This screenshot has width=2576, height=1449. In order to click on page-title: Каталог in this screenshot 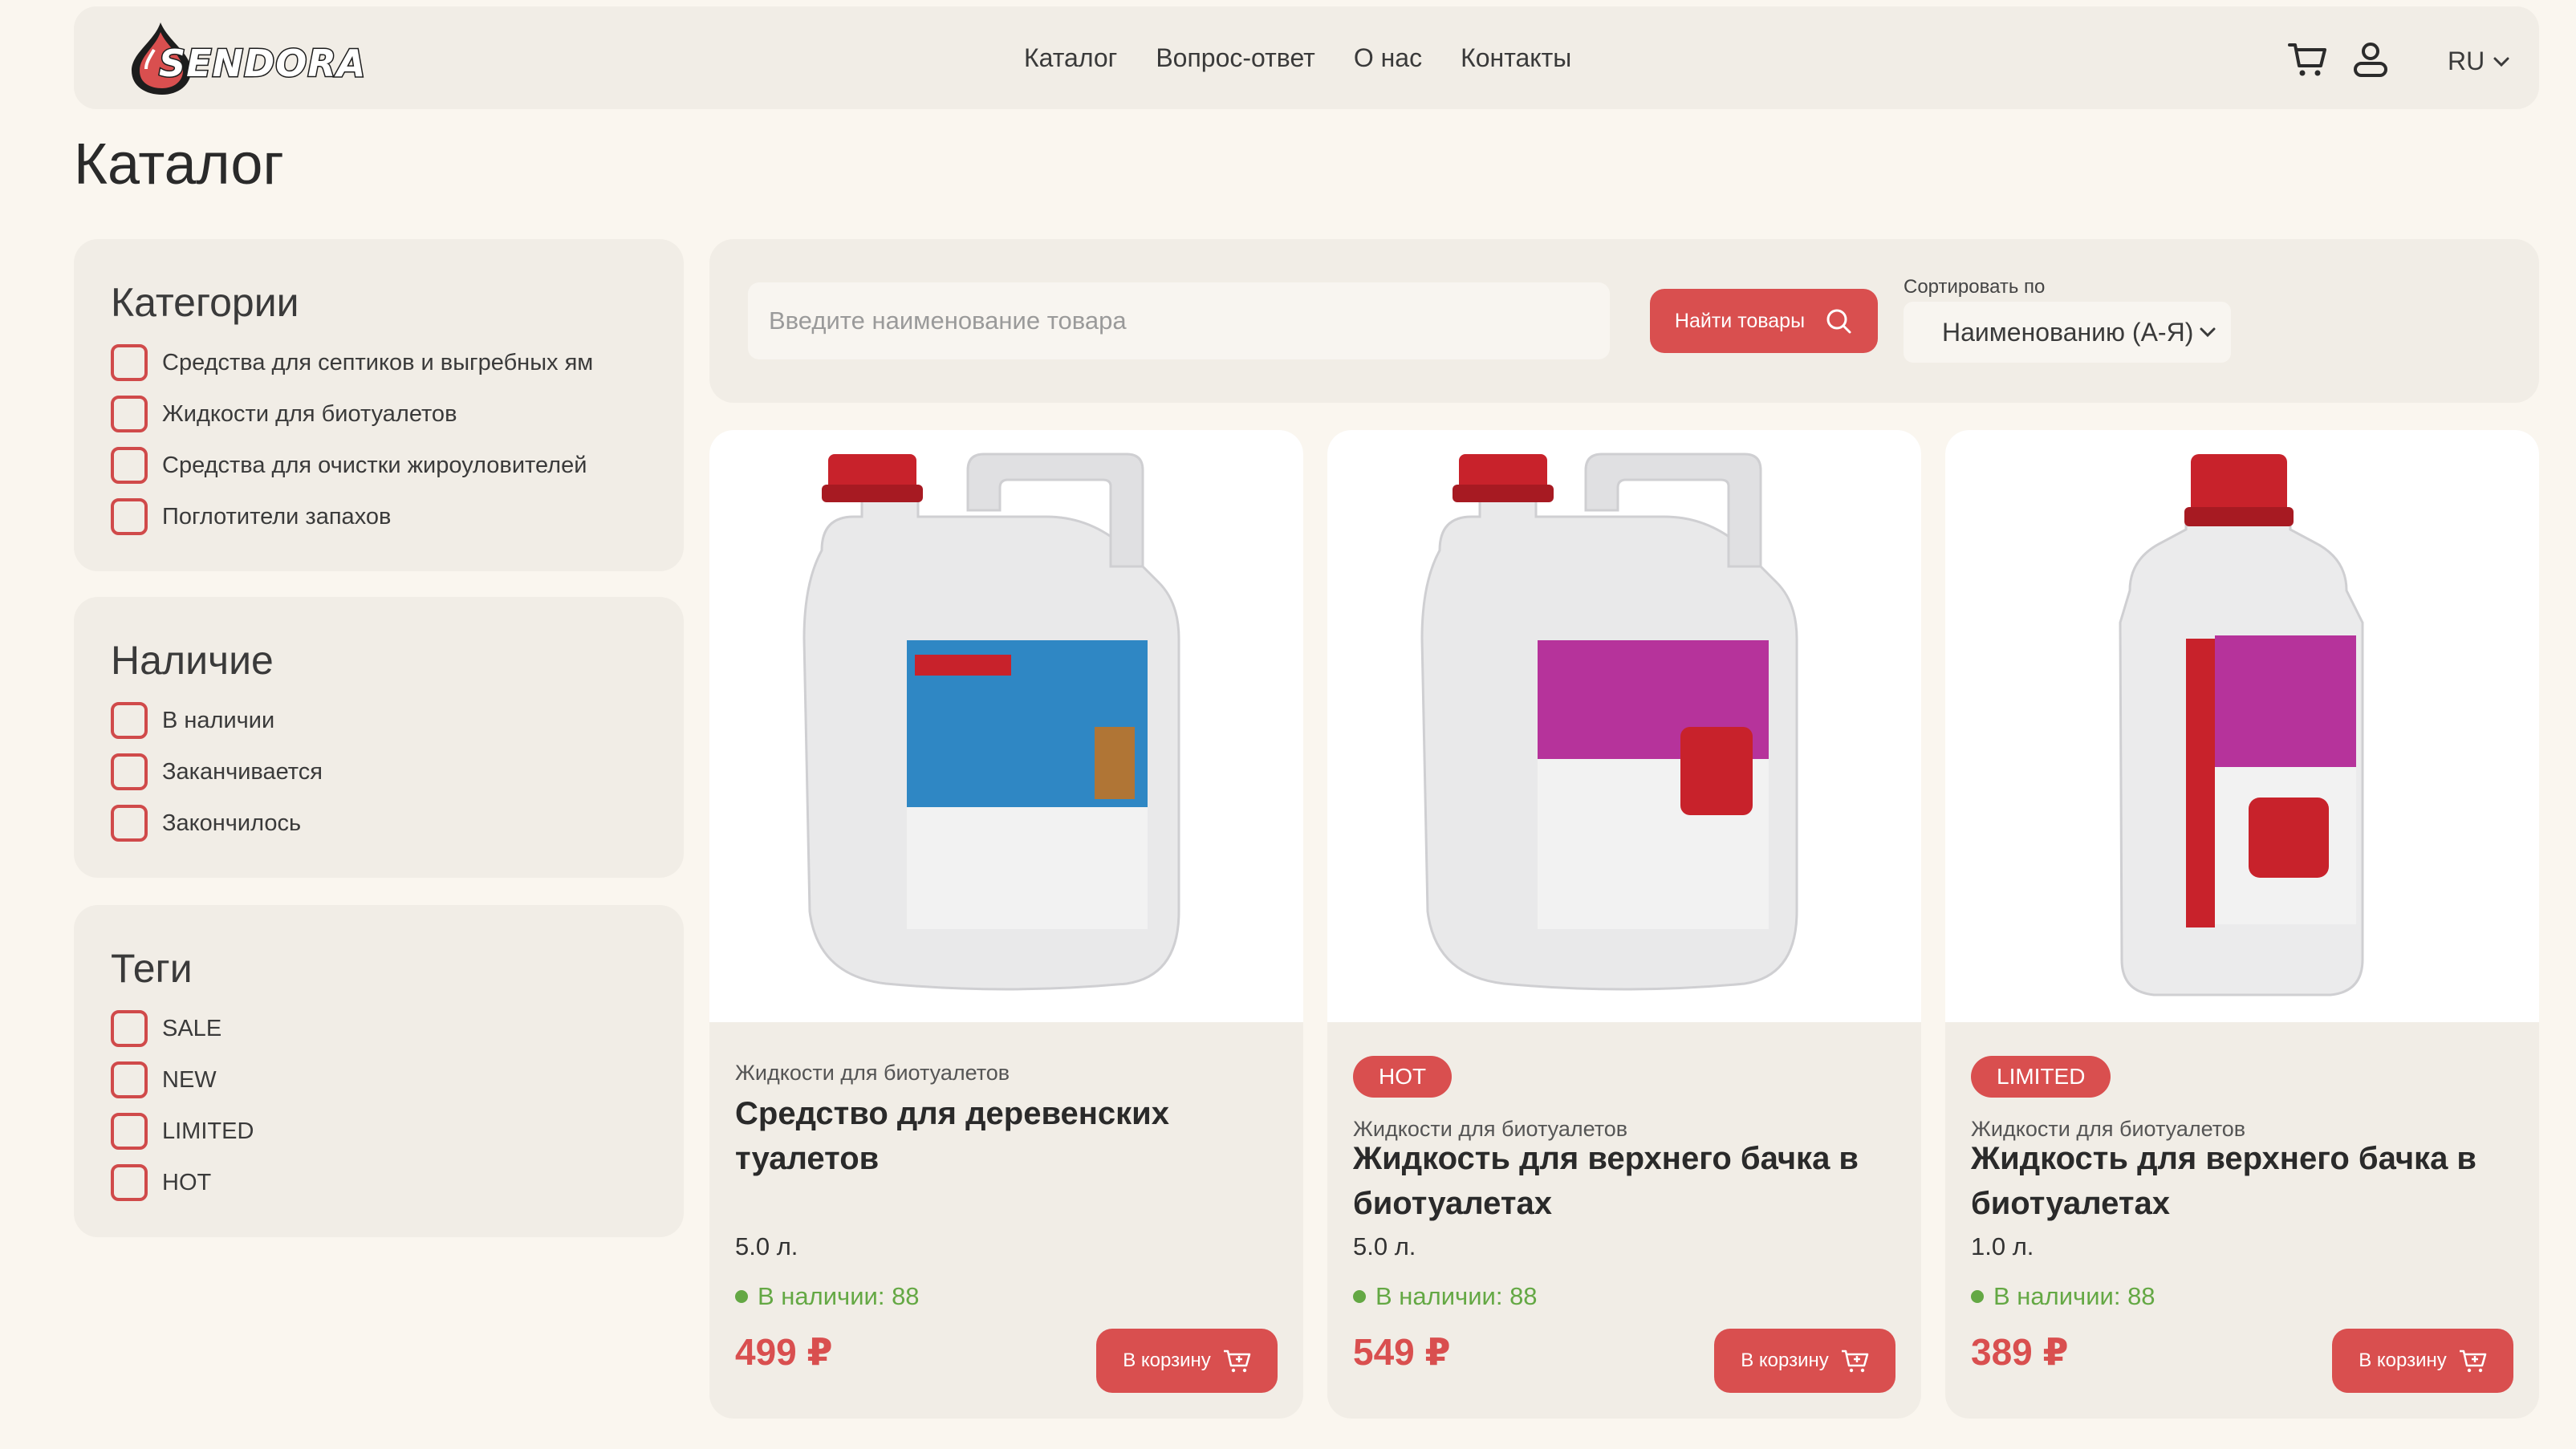, I will do `click(179, 164)`.